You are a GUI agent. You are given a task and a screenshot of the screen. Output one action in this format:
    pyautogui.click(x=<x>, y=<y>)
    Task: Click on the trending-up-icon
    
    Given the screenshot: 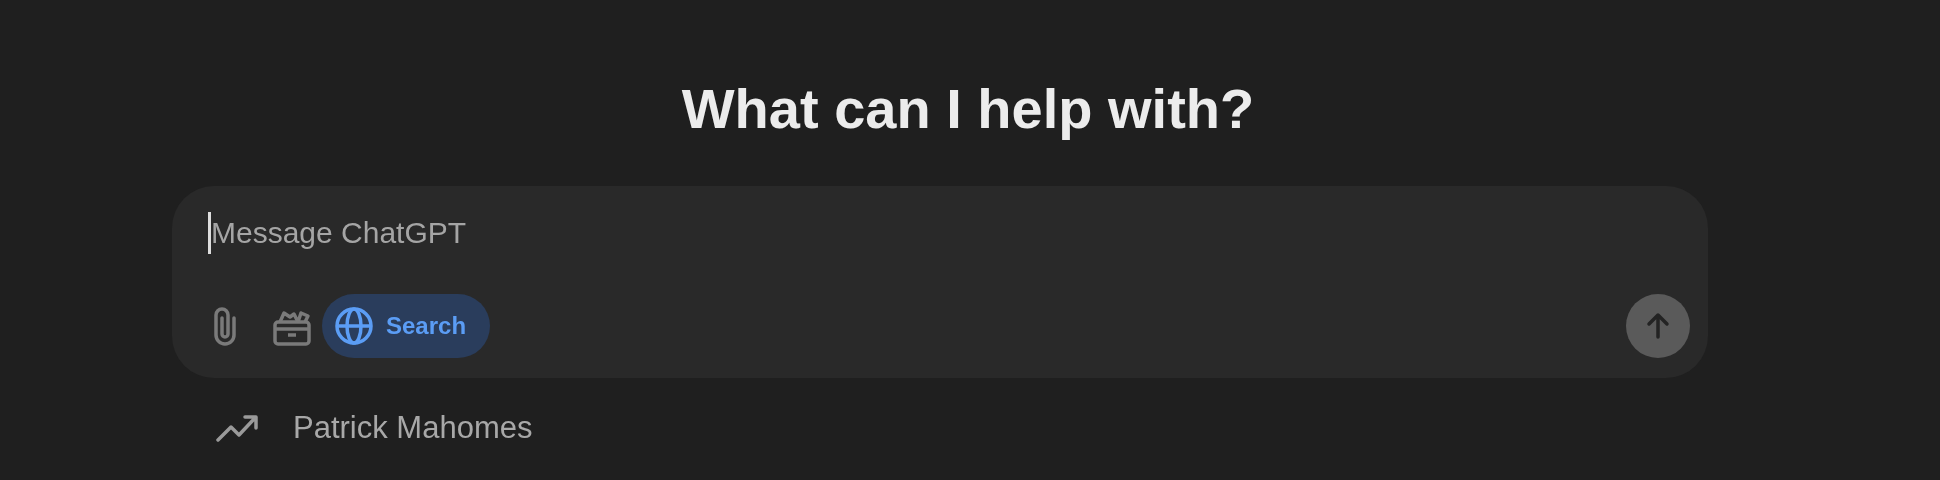 What is the action you would take?
    pyautogui.click(x=237, y=428)
    